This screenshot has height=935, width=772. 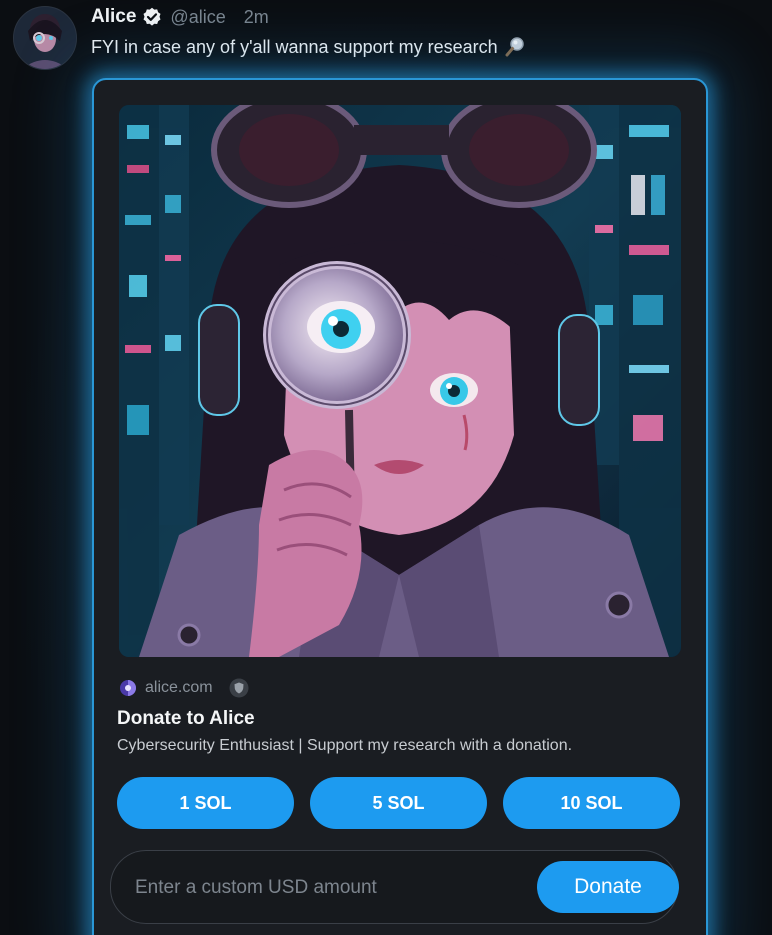 I want to click on post-header: Alice @alice 2m, so click(x=180, y=17).